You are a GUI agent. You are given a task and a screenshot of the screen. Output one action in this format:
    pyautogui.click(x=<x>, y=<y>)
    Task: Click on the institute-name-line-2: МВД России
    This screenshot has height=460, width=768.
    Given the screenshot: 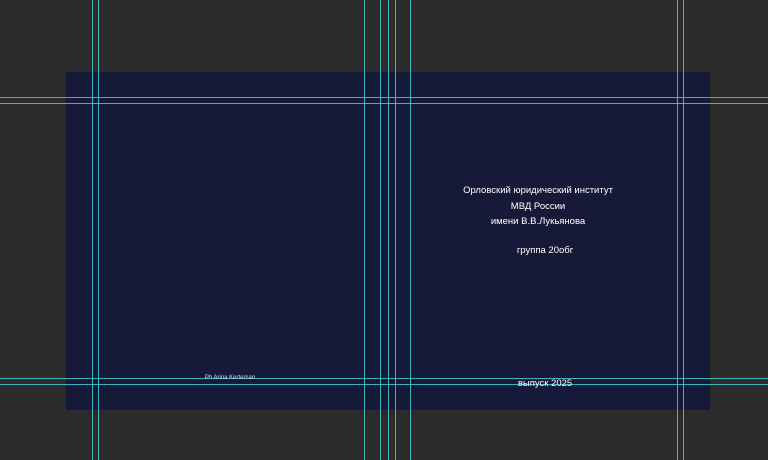 What is the action you would take?
    pyautogui.click(x=538, y=206)
    